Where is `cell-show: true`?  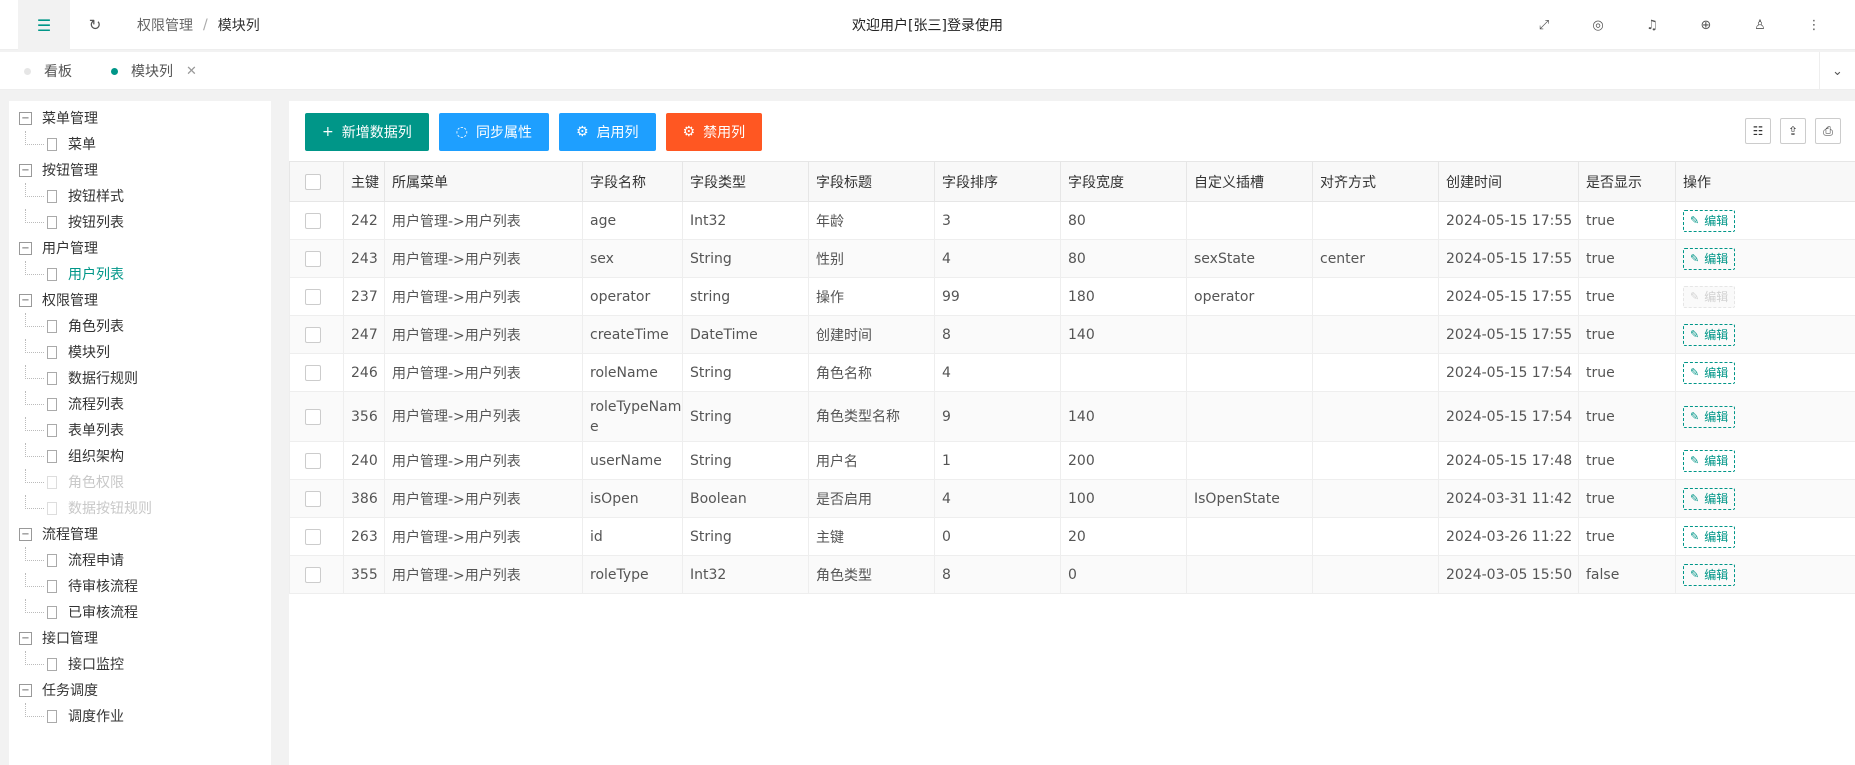
cell-show: true is located at coordinates (1627, 416).